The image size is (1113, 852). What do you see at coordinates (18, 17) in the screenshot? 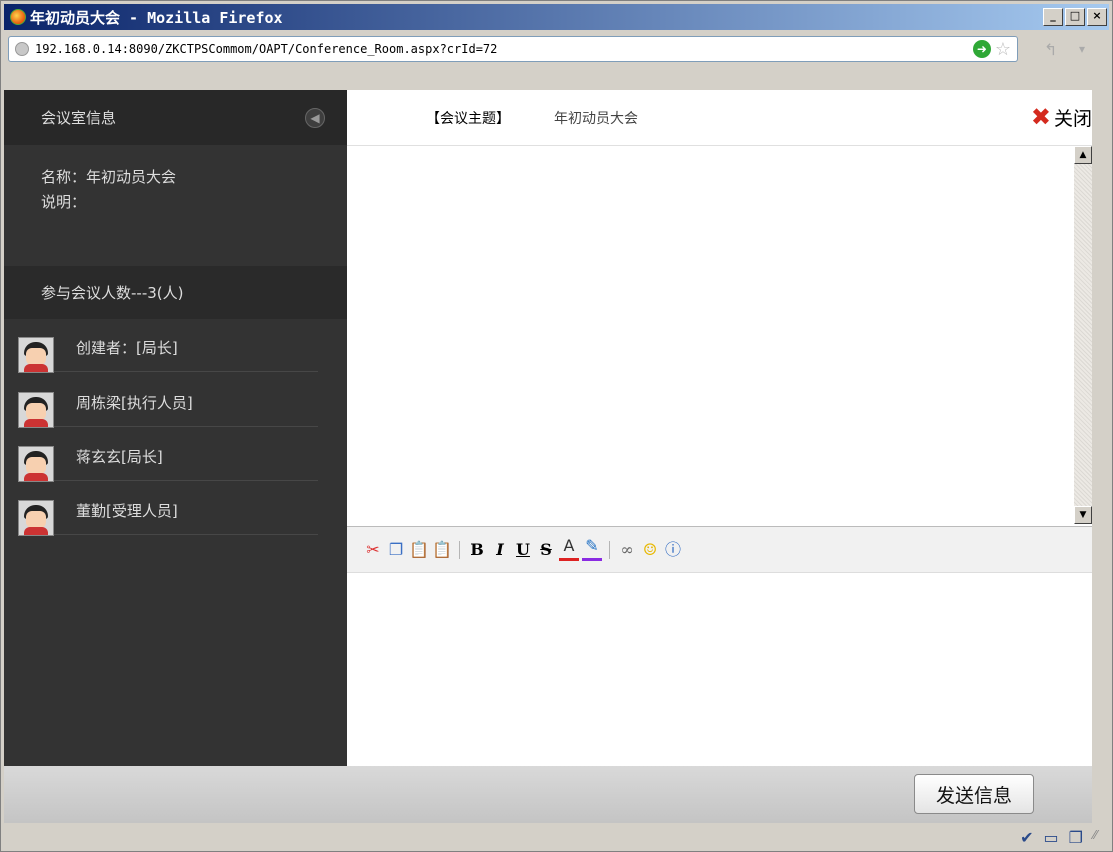
I see `firefox-logo-icon` at bounding box center [18, 17].